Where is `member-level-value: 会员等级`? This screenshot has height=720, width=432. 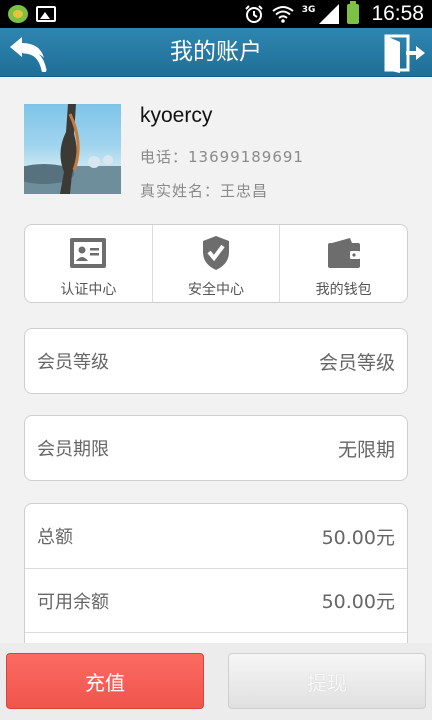 member-level-value: 会员等级 is located at coordinates (356, 362).